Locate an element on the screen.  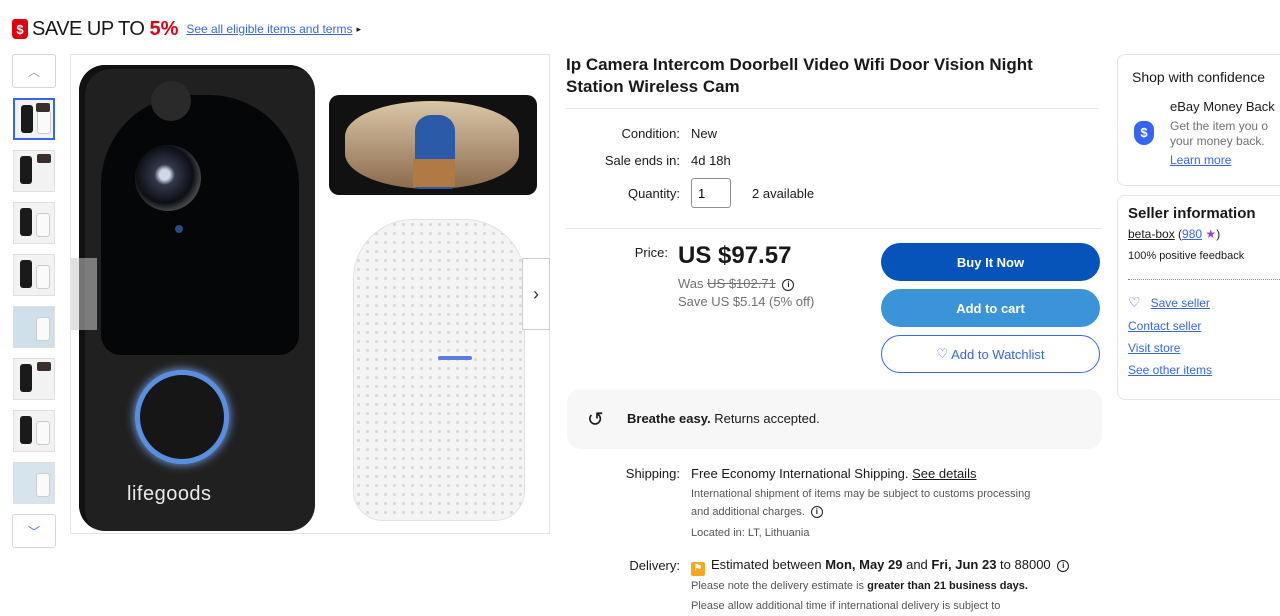
feedback-score-link: 980 is located at coordinates (1192, 234).